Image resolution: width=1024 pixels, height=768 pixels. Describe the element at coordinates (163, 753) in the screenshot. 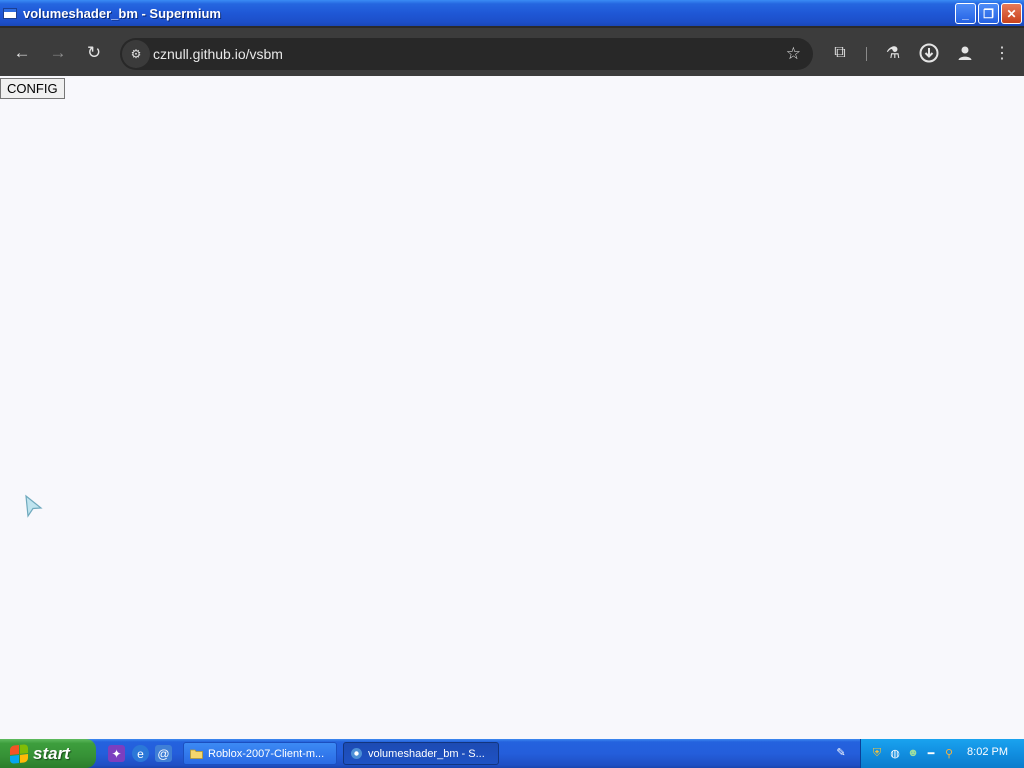

I see `outlook-express-icon: @` at that location.